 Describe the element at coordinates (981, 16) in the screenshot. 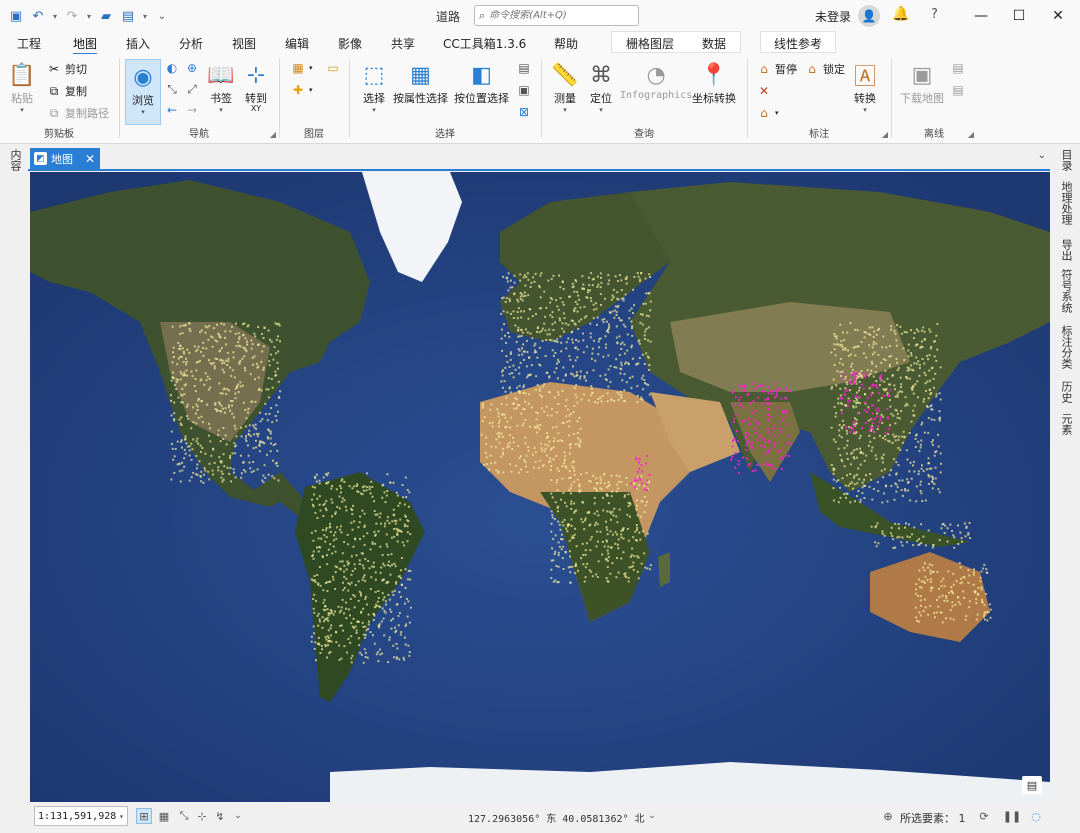

I see `minimize-button: —` at that location.